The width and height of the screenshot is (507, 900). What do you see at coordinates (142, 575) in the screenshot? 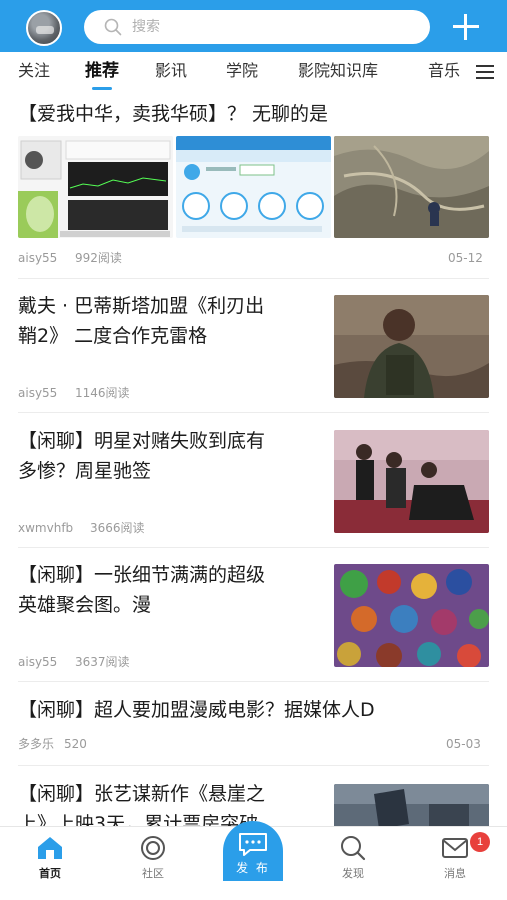
I see `article-title-line: 【闲聊】一张细节满满的超级` at bounding box center [142, 575].